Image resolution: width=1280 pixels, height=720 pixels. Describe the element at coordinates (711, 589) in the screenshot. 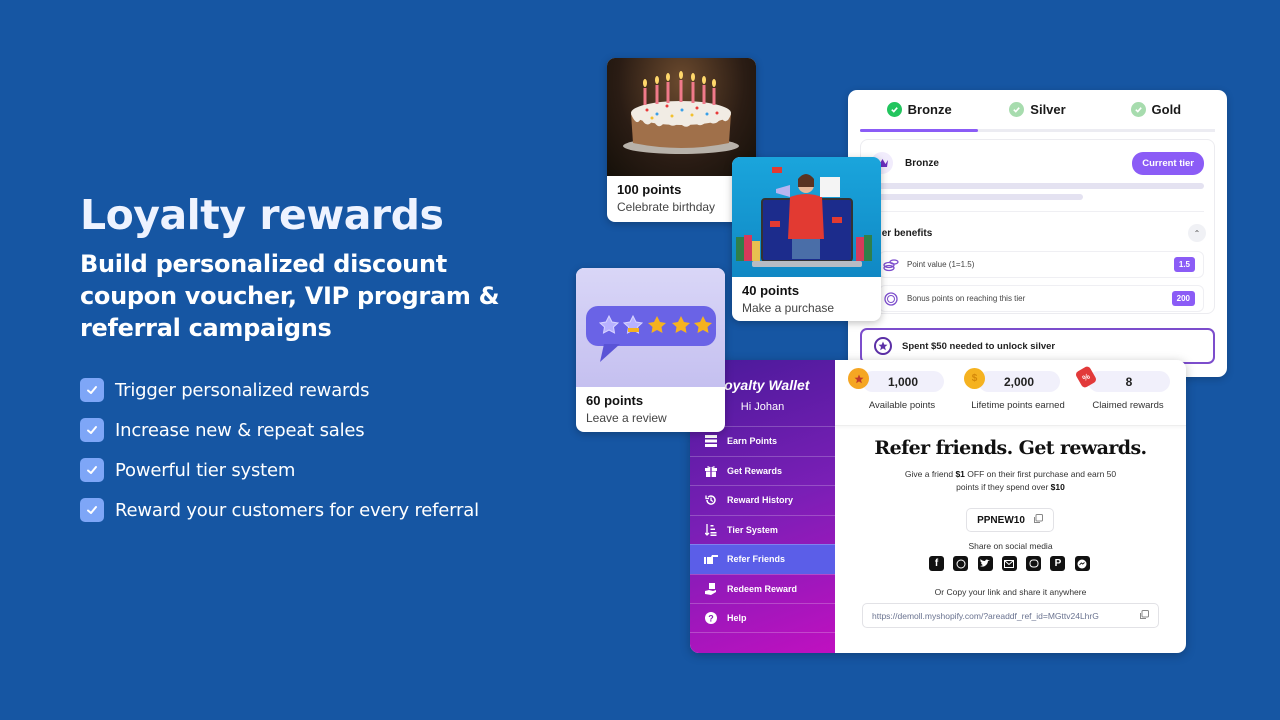

I see `redeem-hand-icon` at that location.